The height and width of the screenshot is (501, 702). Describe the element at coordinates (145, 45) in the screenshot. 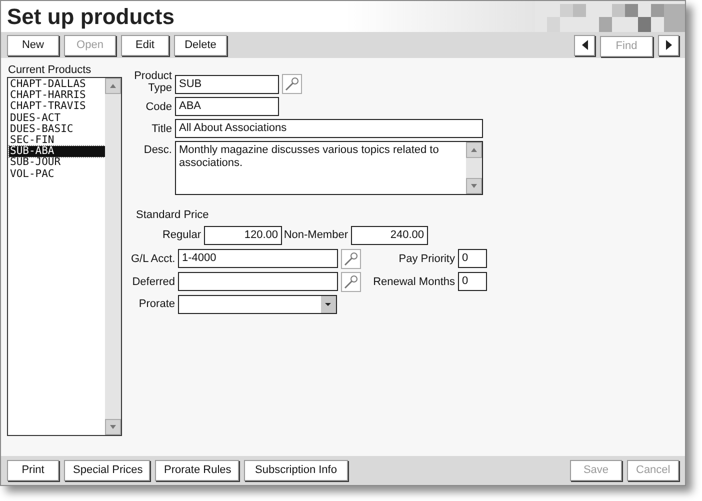

I see `toolbar-button: Edit` at that location.